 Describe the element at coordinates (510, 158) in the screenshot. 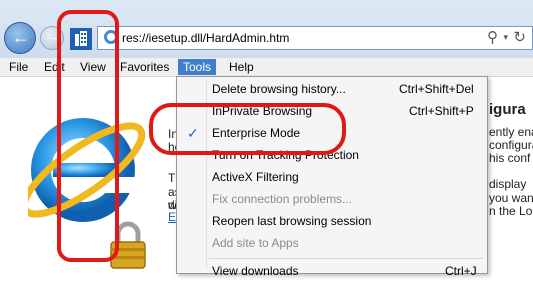

I see `content-text-fragment: his conf` at that location.